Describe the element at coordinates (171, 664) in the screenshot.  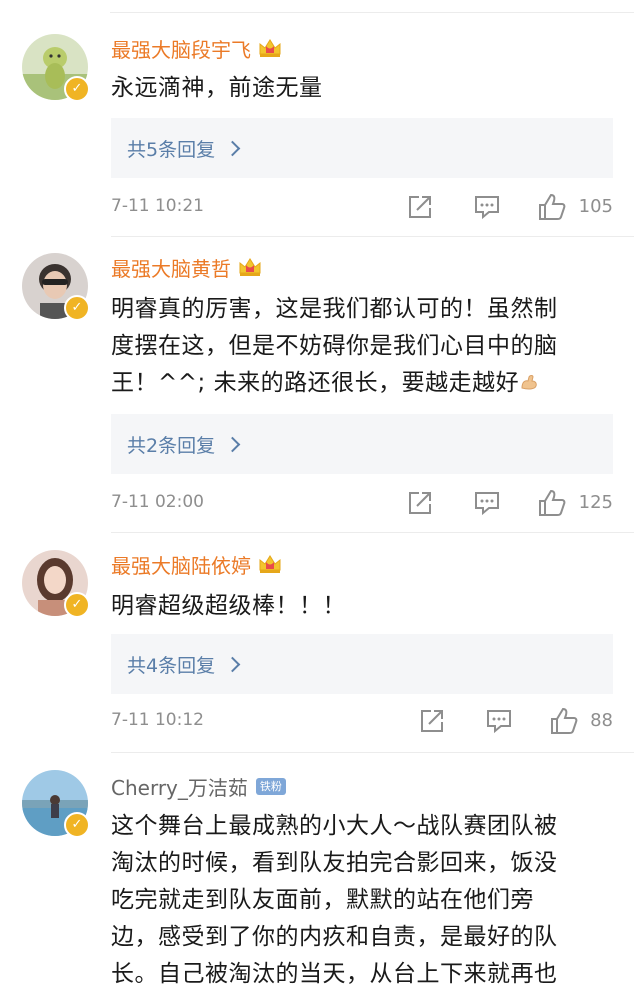
I see `view-replies-link: 共4条回复` at that location.